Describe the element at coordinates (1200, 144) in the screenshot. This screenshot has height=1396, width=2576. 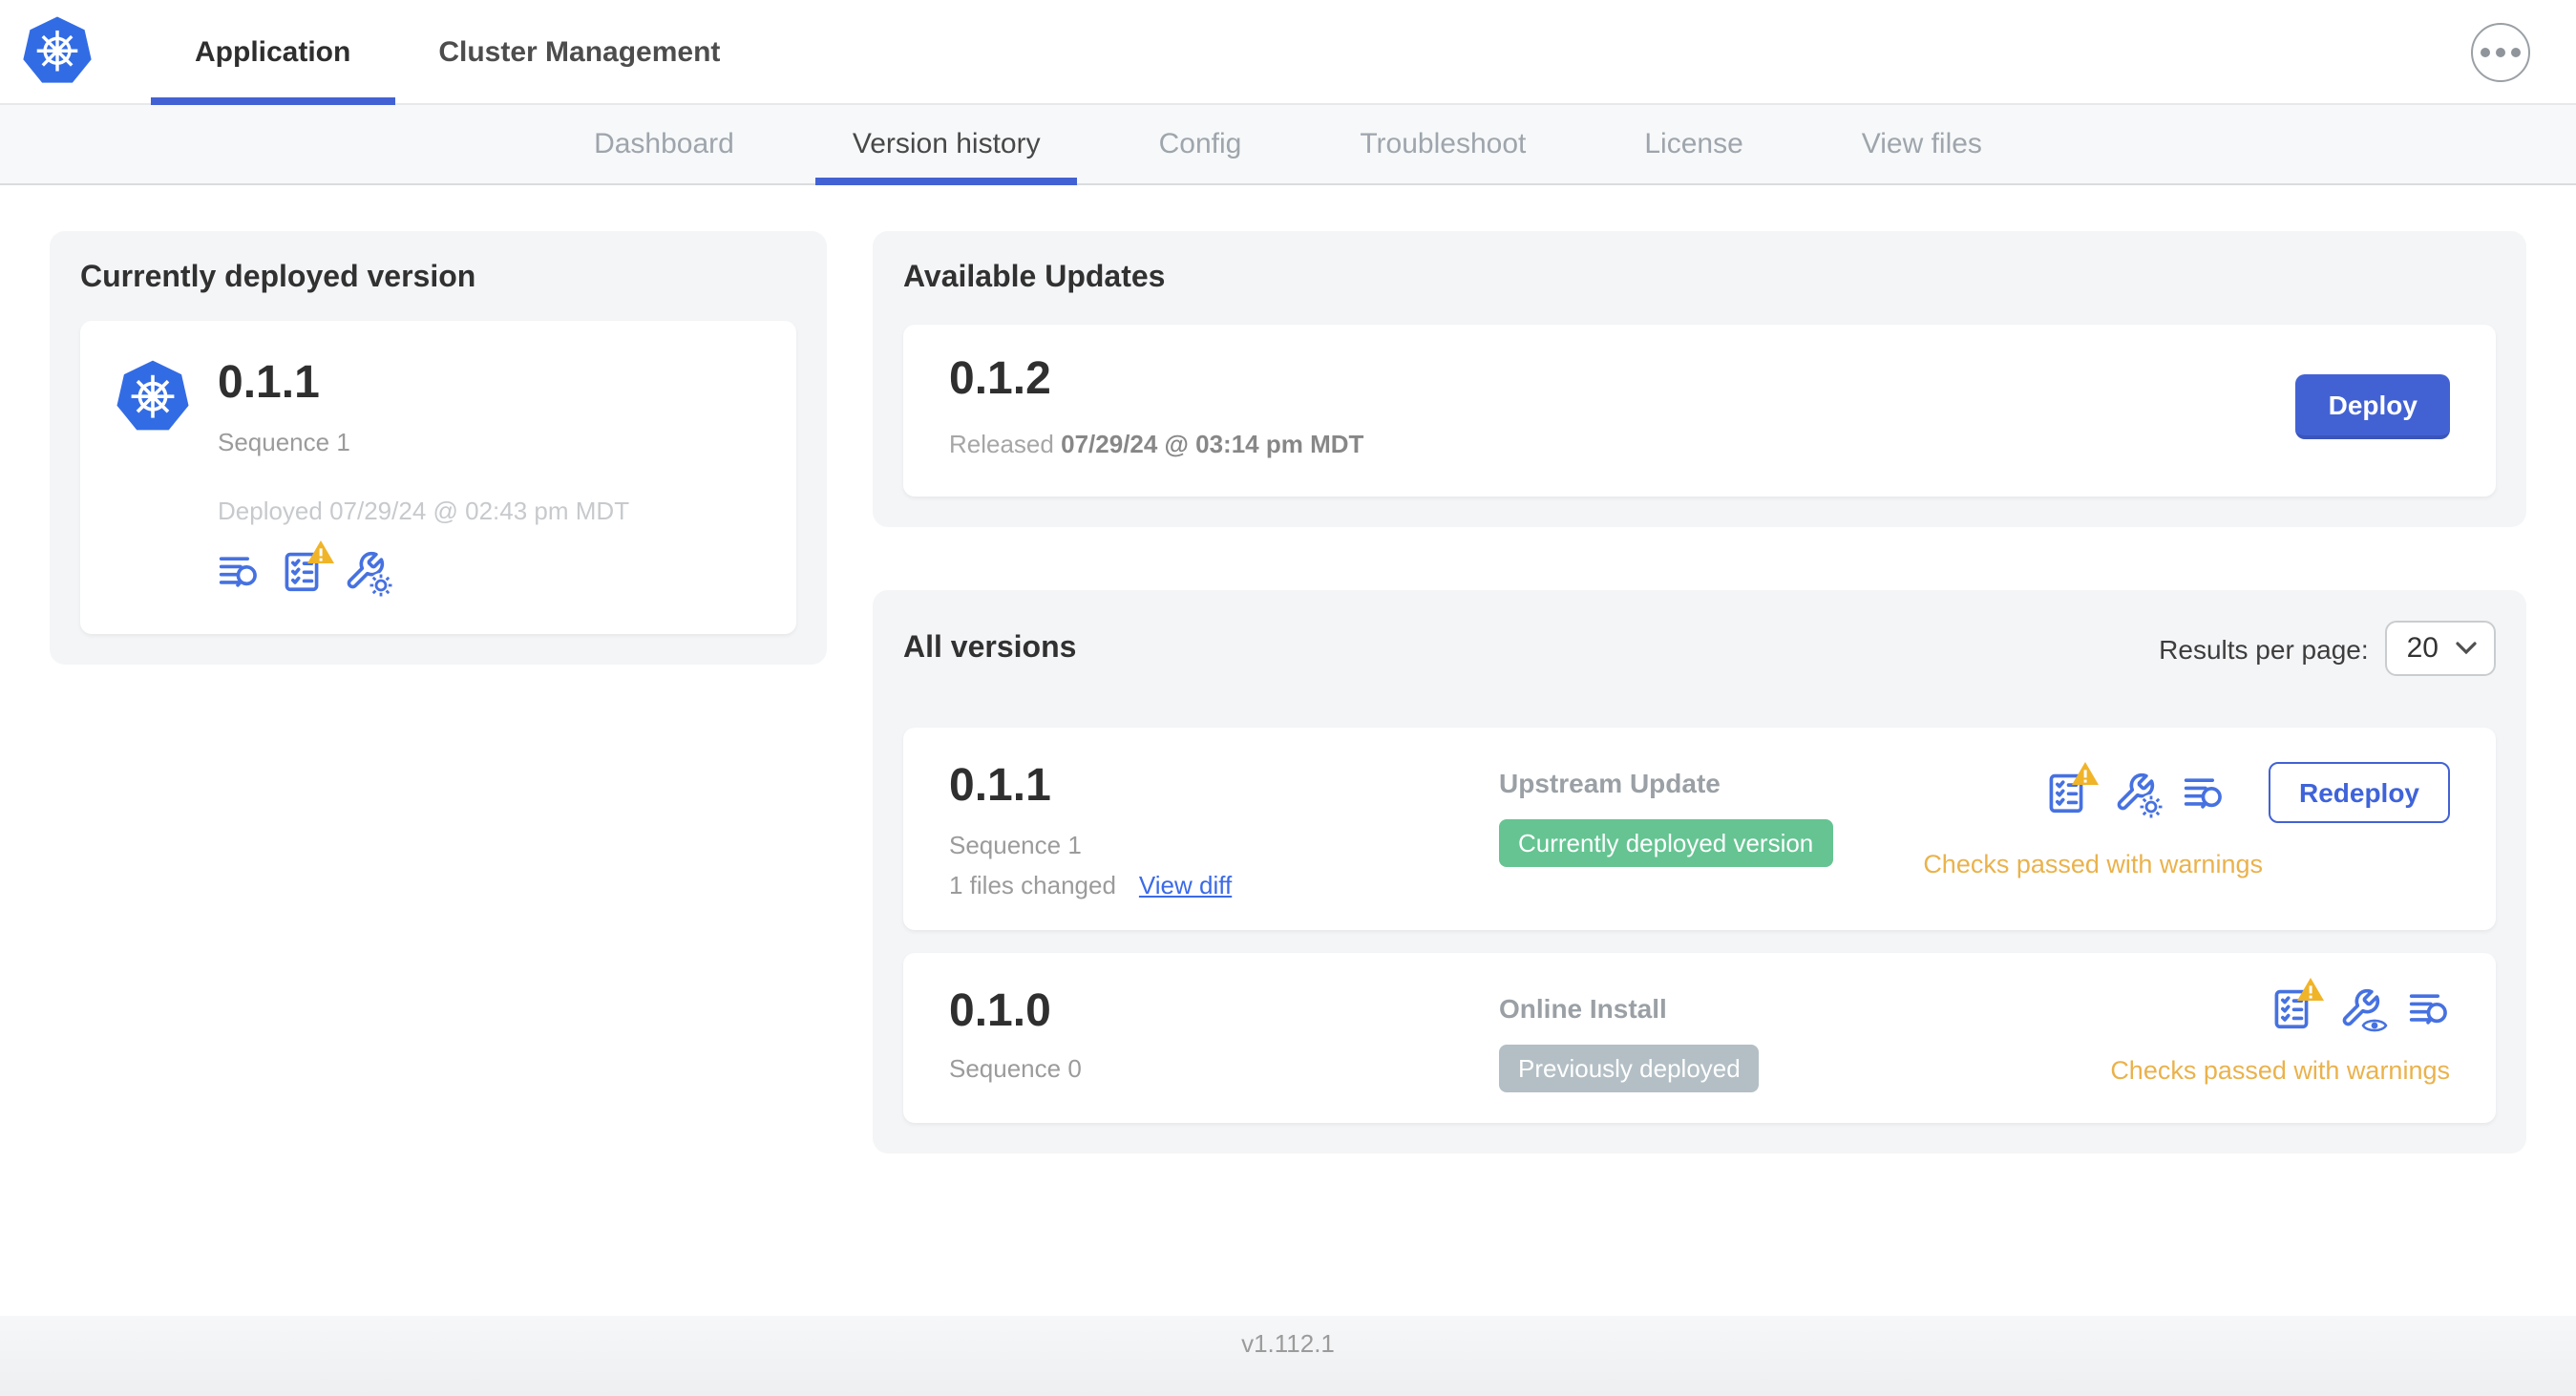
I see `tab-config: Config` at that location.